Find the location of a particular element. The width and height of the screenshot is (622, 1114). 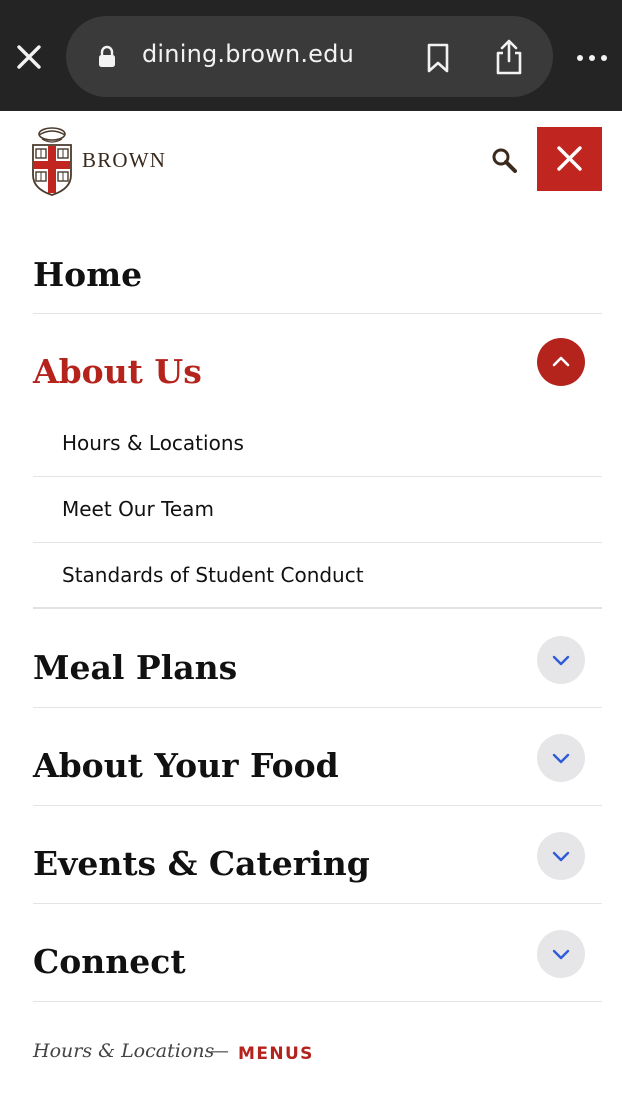

search-icon is located at coordinates (504, 160).